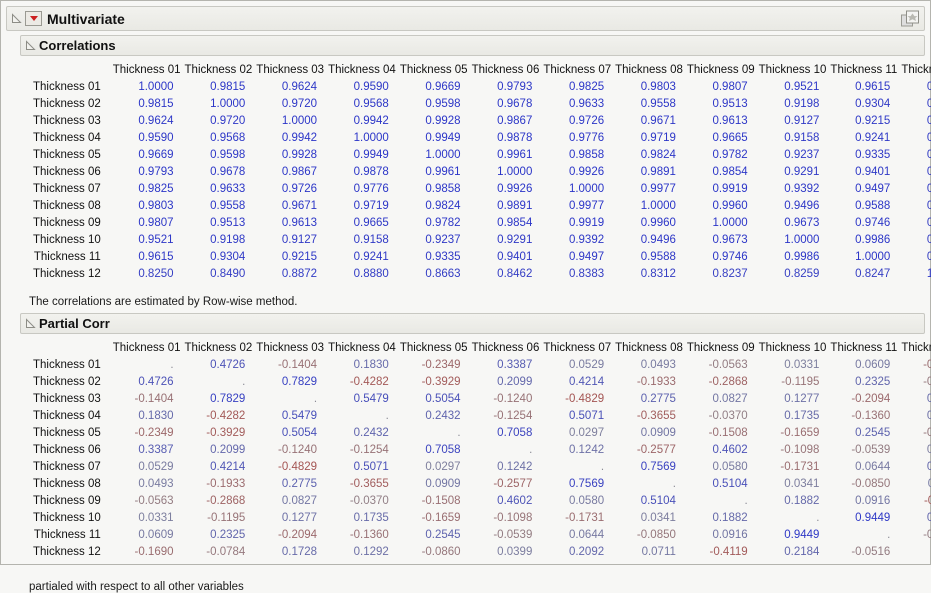 The height and width of the screenshot is (593, 931). I want to click on table-cell: 0.0297, so click(586, 433).